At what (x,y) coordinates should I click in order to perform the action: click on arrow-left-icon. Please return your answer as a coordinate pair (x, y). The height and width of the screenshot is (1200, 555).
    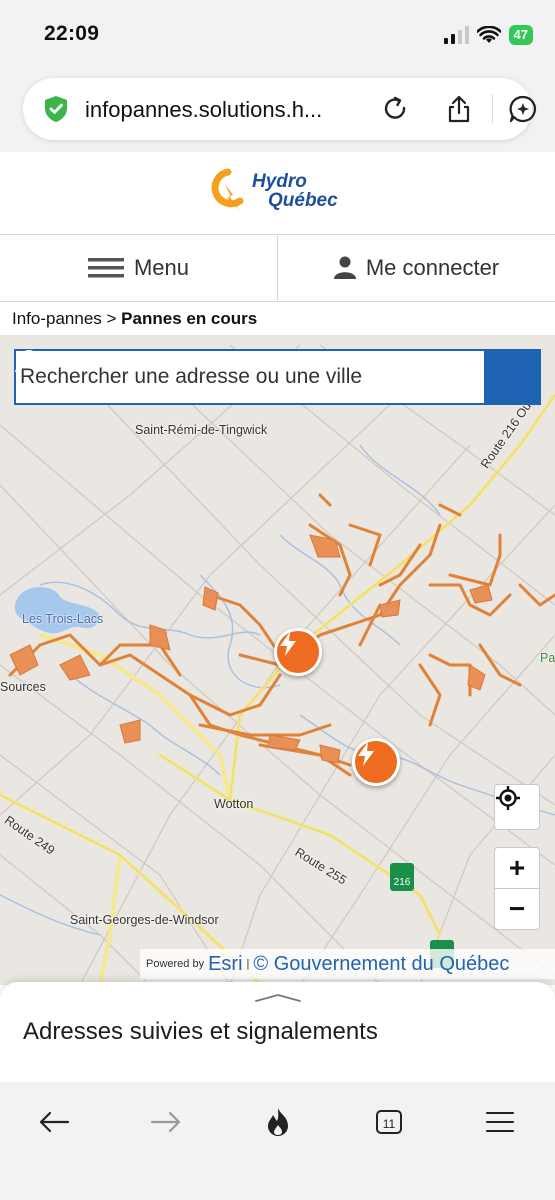
    Looking at the image, I should click on (54, 1122).